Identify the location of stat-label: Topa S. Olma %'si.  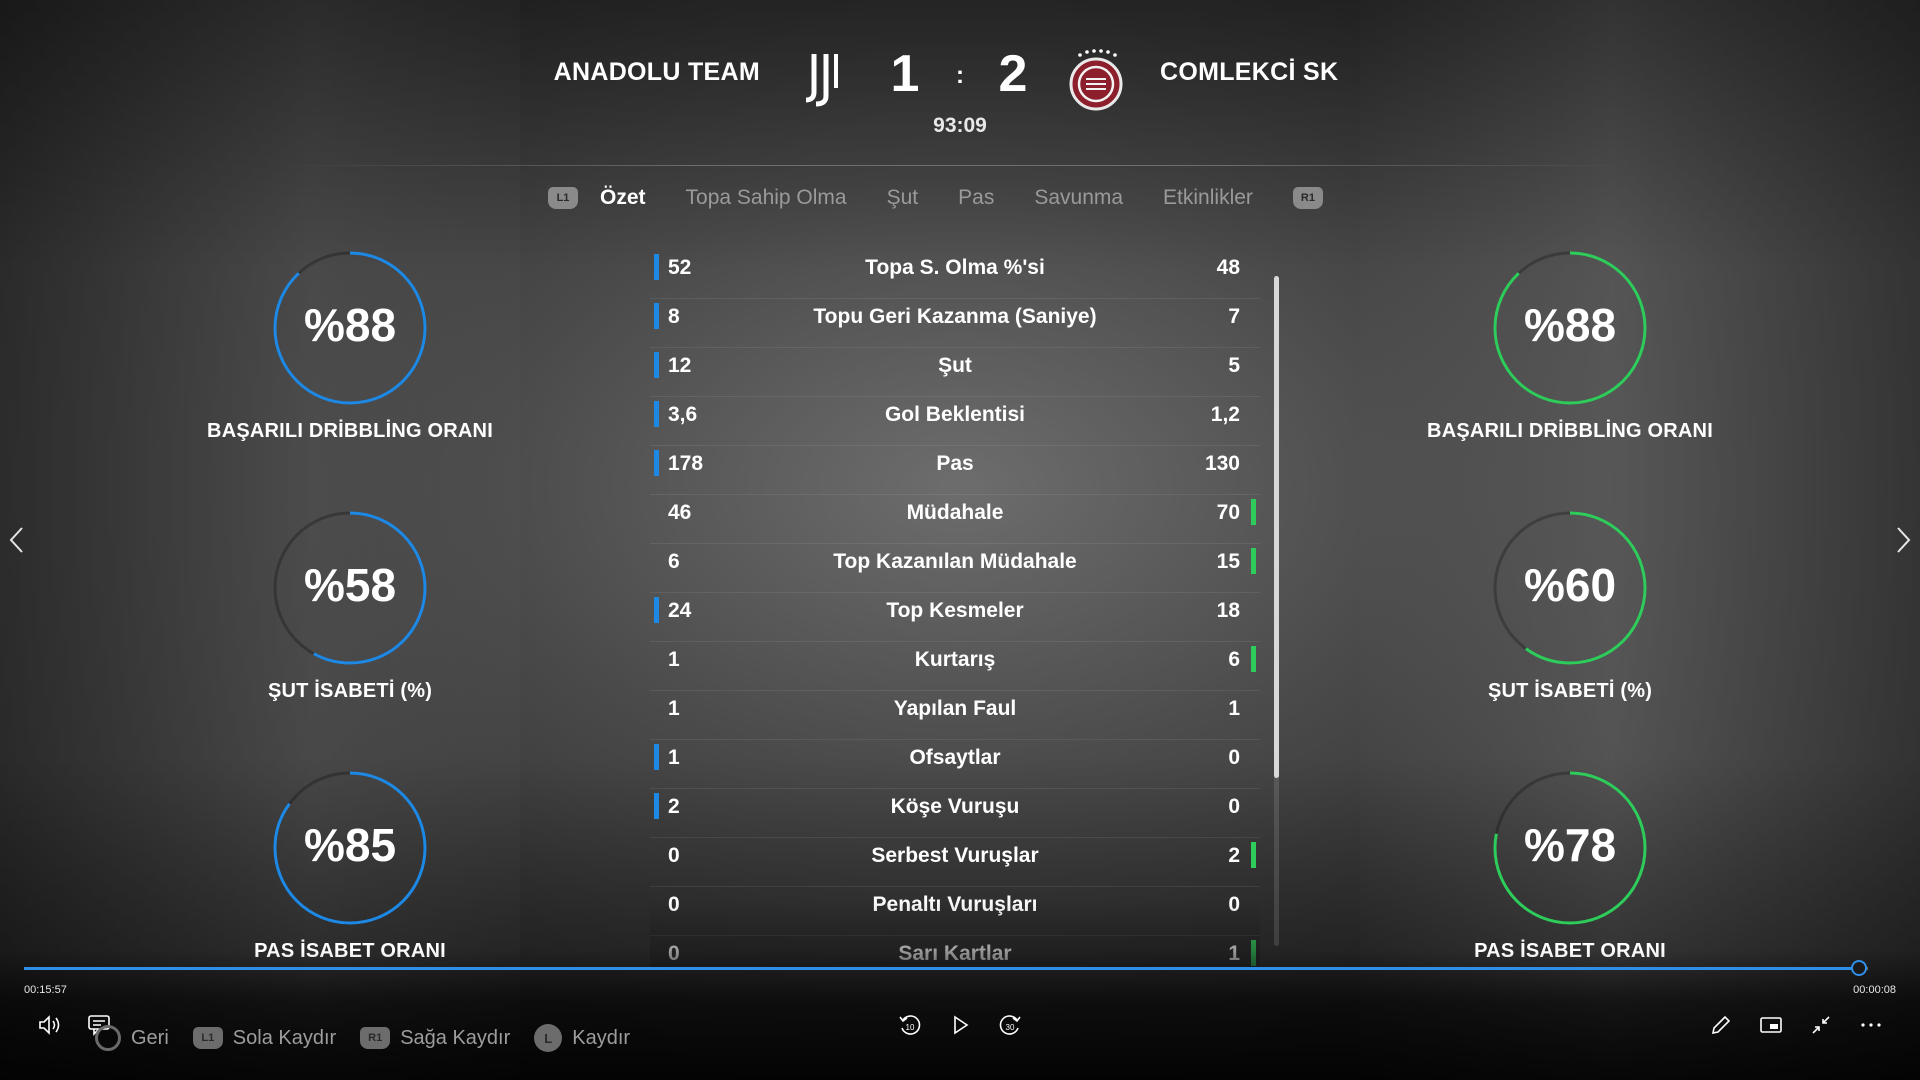
(955, 267).